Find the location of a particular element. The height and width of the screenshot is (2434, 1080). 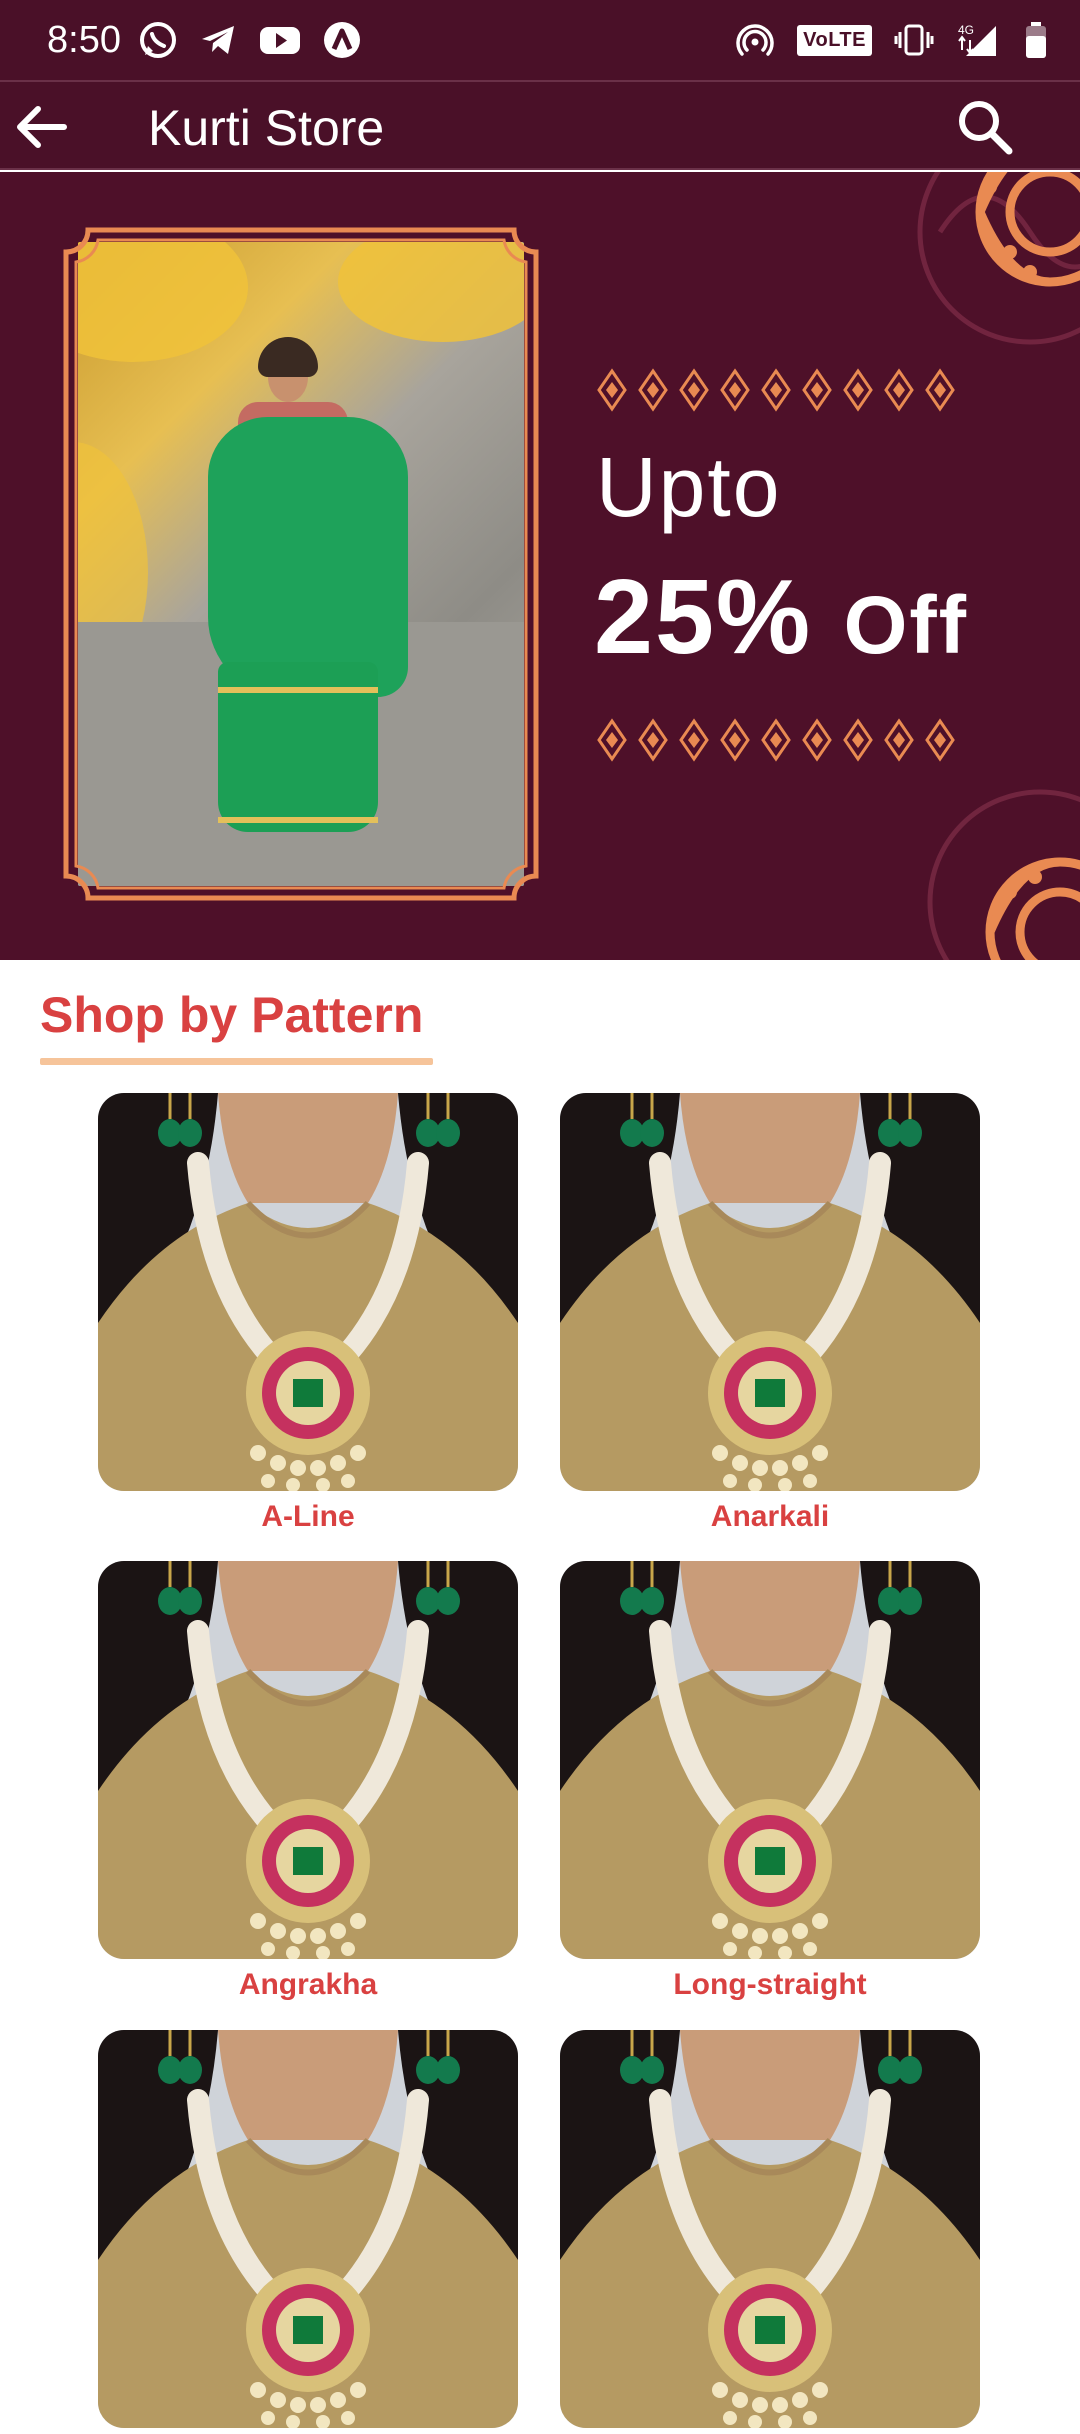

signal-4g-icon: 4G is located at coordinates (977, 39).